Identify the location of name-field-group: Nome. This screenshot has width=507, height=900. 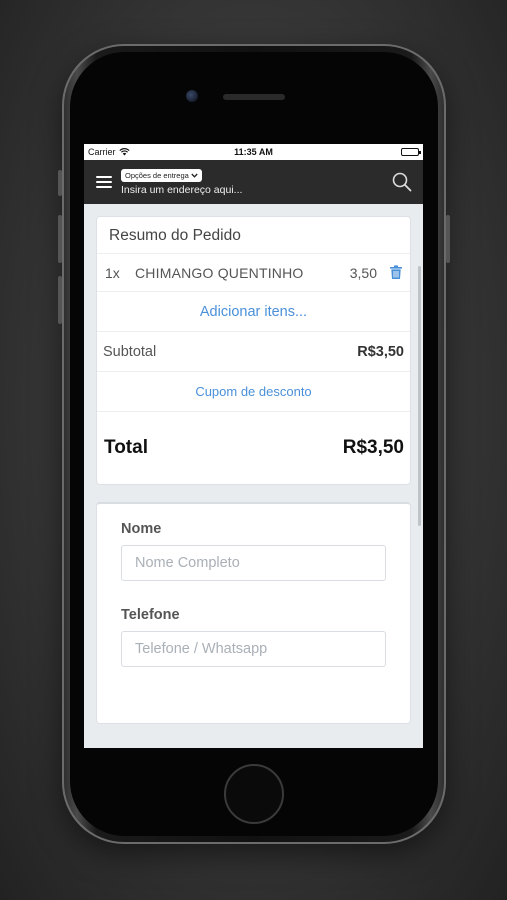
(253, 551).